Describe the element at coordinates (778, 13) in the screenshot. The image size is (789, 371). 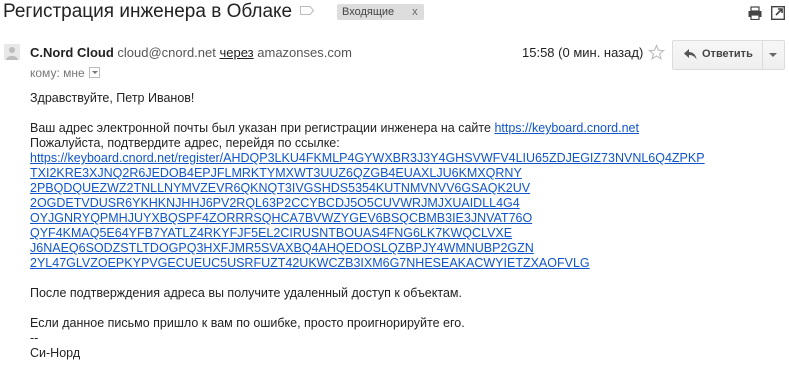
I see `open-in-new-window-icon` at that location.